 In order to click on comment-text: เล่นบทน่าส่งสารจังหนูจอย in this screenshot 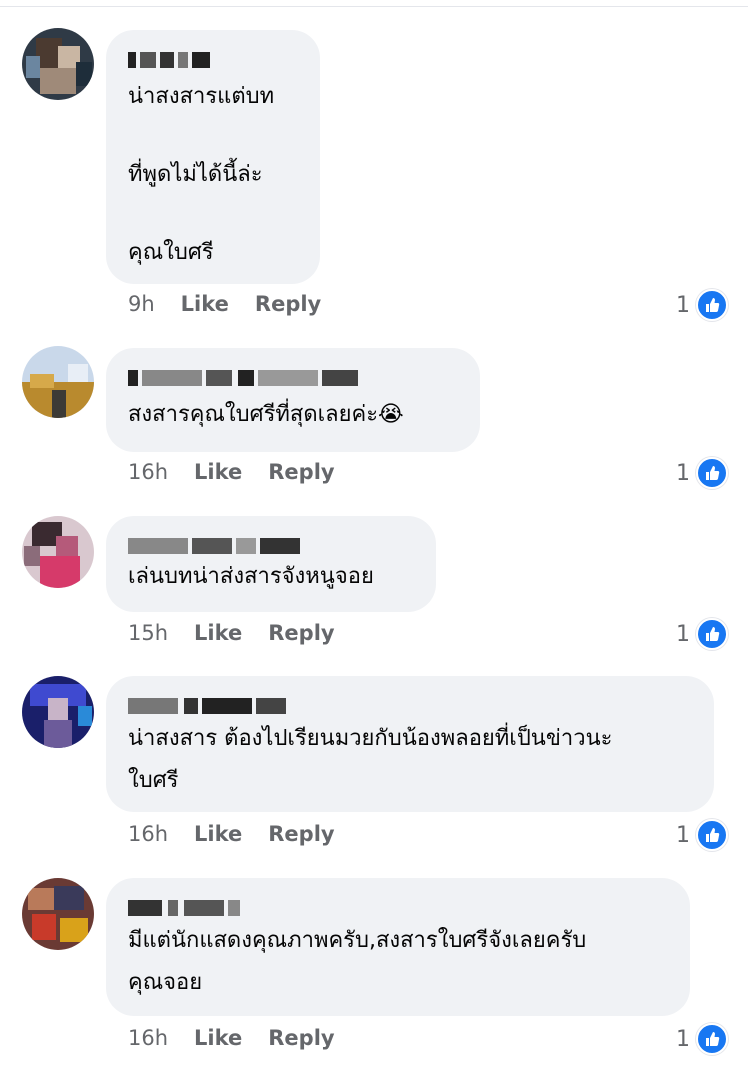, I will do `click(251, 576)`.